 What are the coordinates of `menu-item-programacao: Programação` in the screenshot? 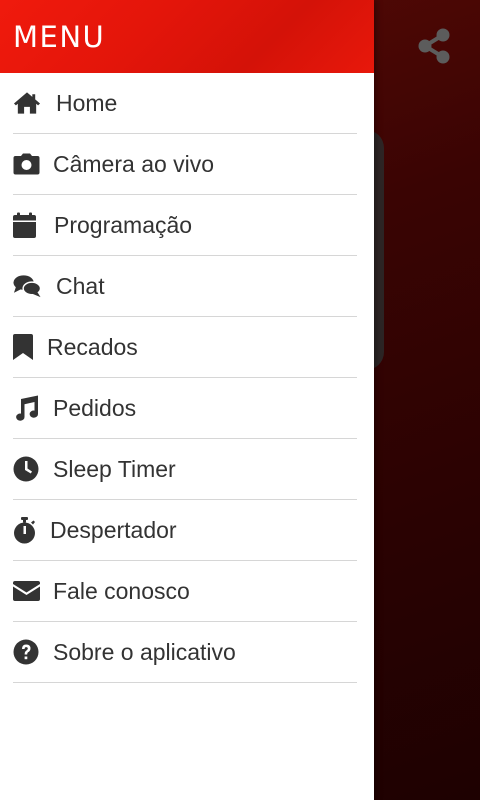 It's located at (185, 225).